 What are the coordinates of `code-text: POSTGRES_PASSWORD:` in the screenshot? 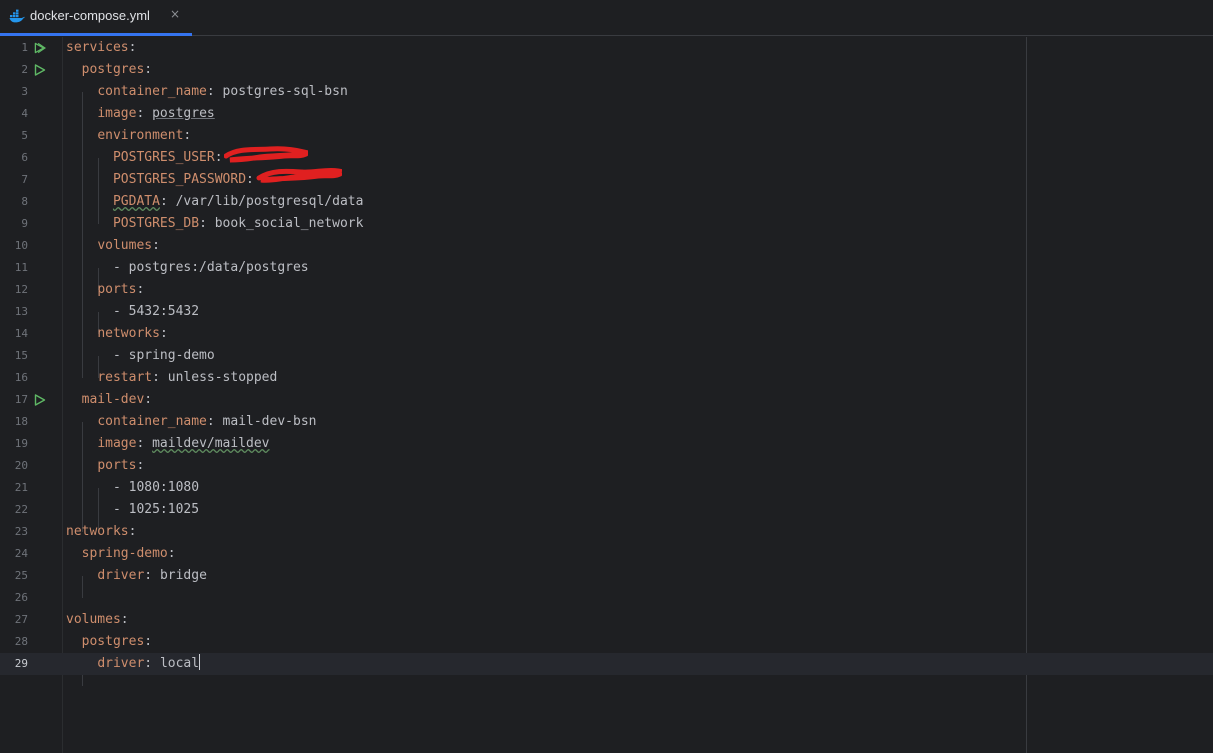 It's located at (160, 180).